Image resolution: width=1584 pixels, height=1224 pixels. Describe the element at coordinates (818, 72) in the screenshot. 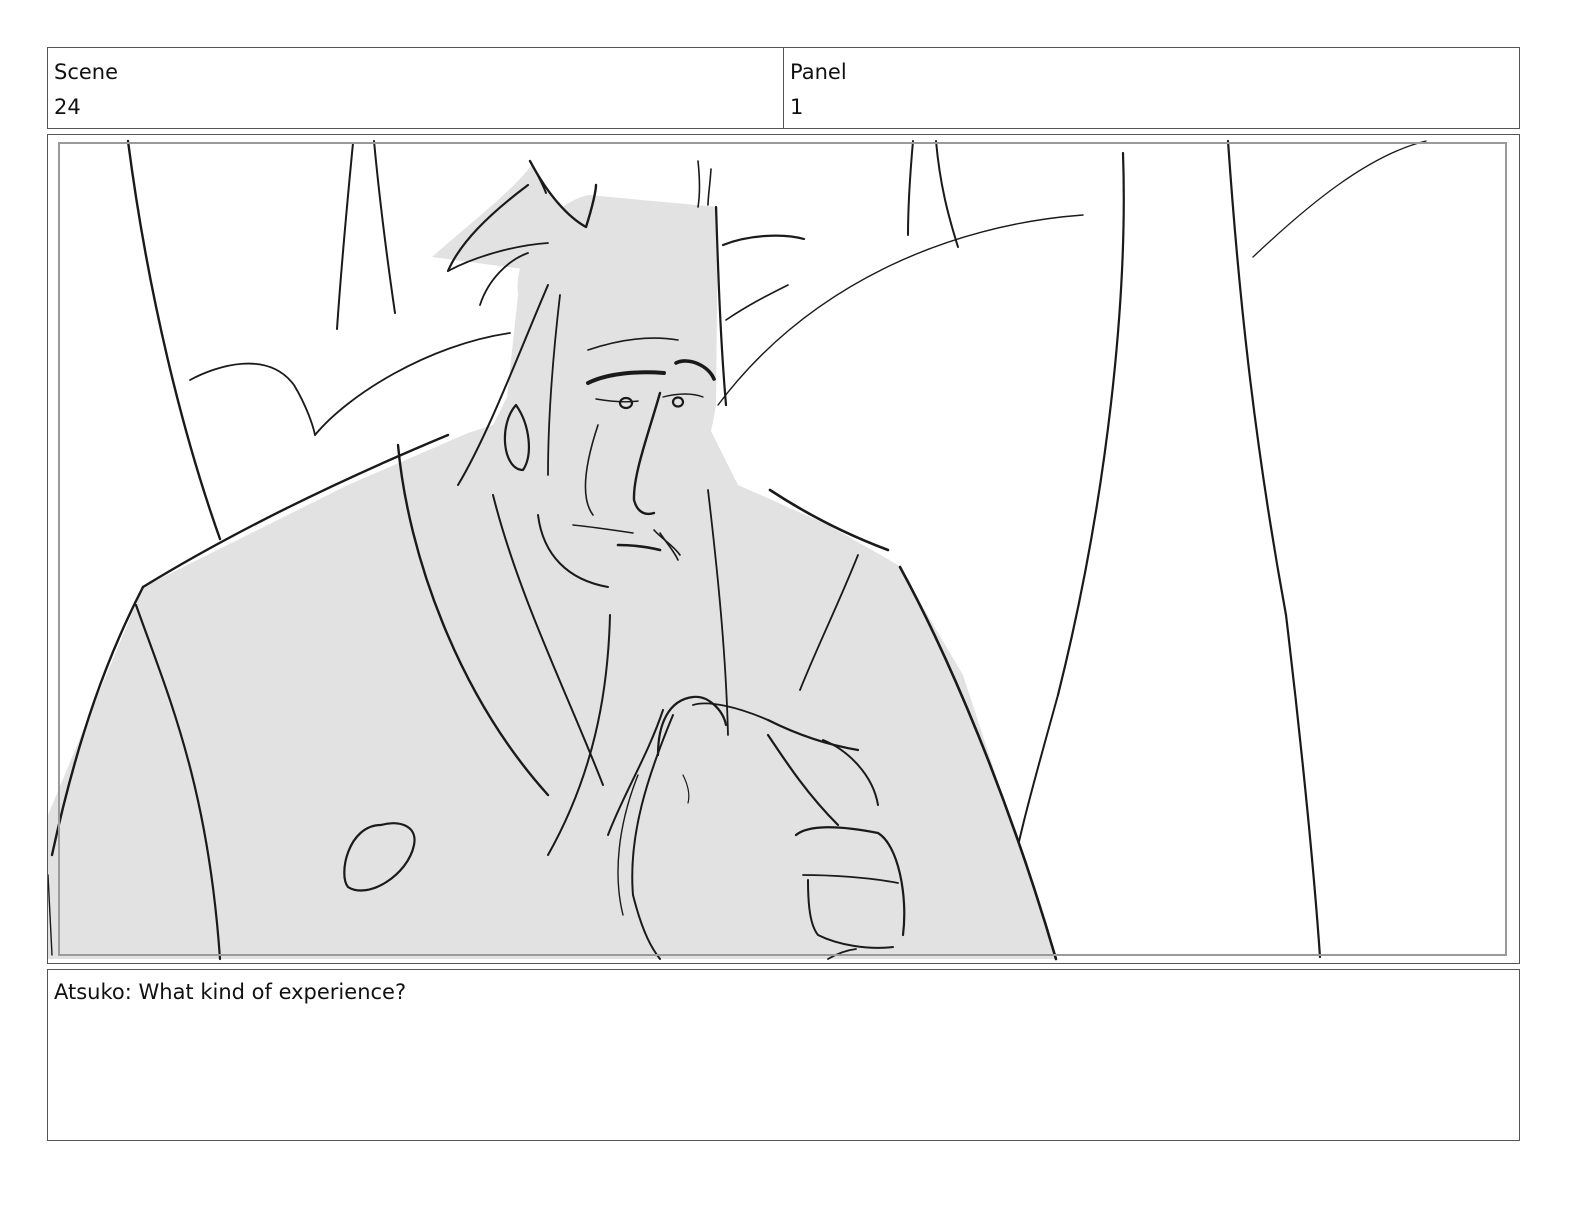

I see `panel-label: Panel` at that location.